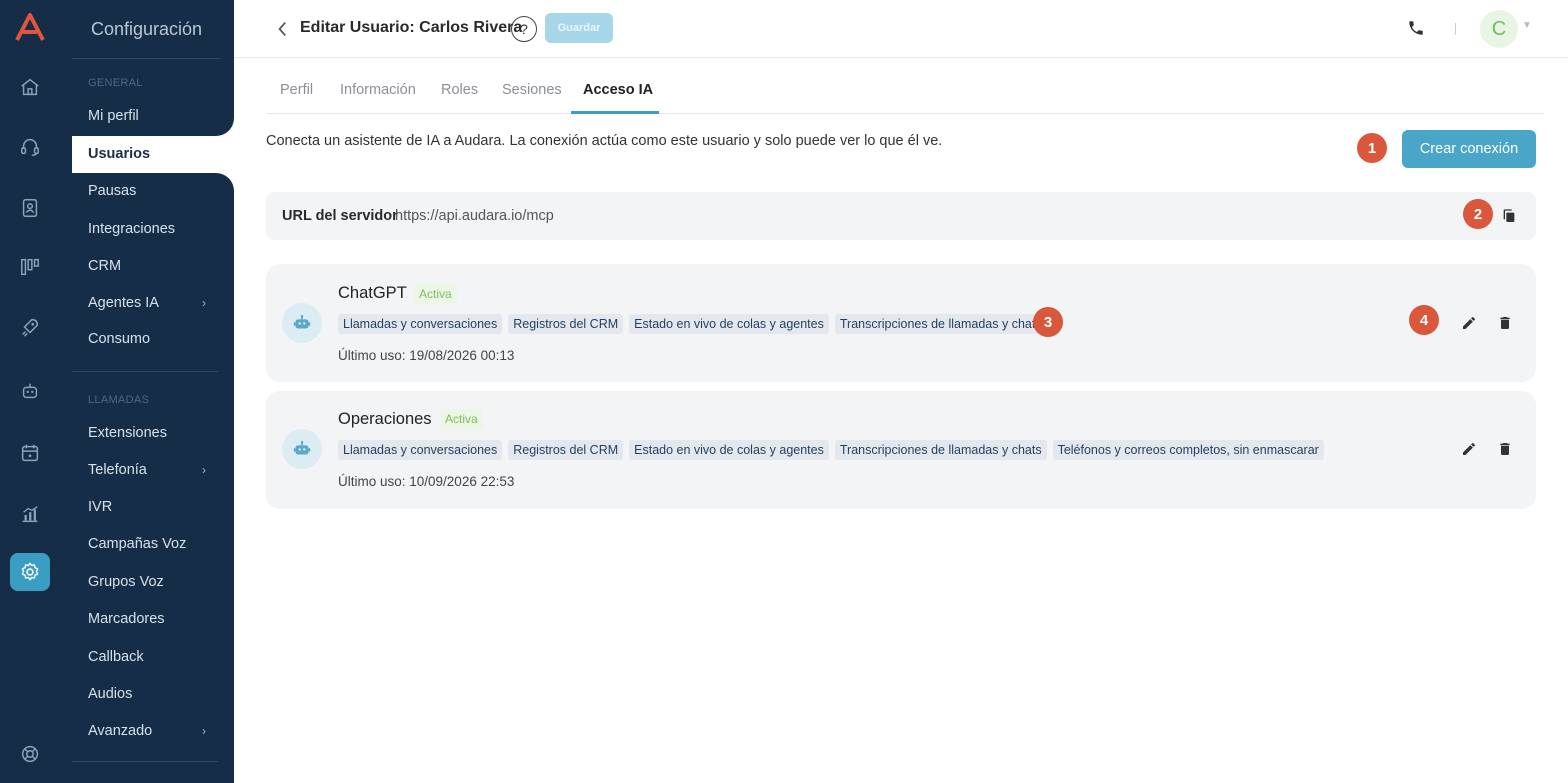 The width and height of the screenshot is (1568, 783). I want to click on sidebar-item-grupos-voz: Grupos Voz, so click(153, 582).